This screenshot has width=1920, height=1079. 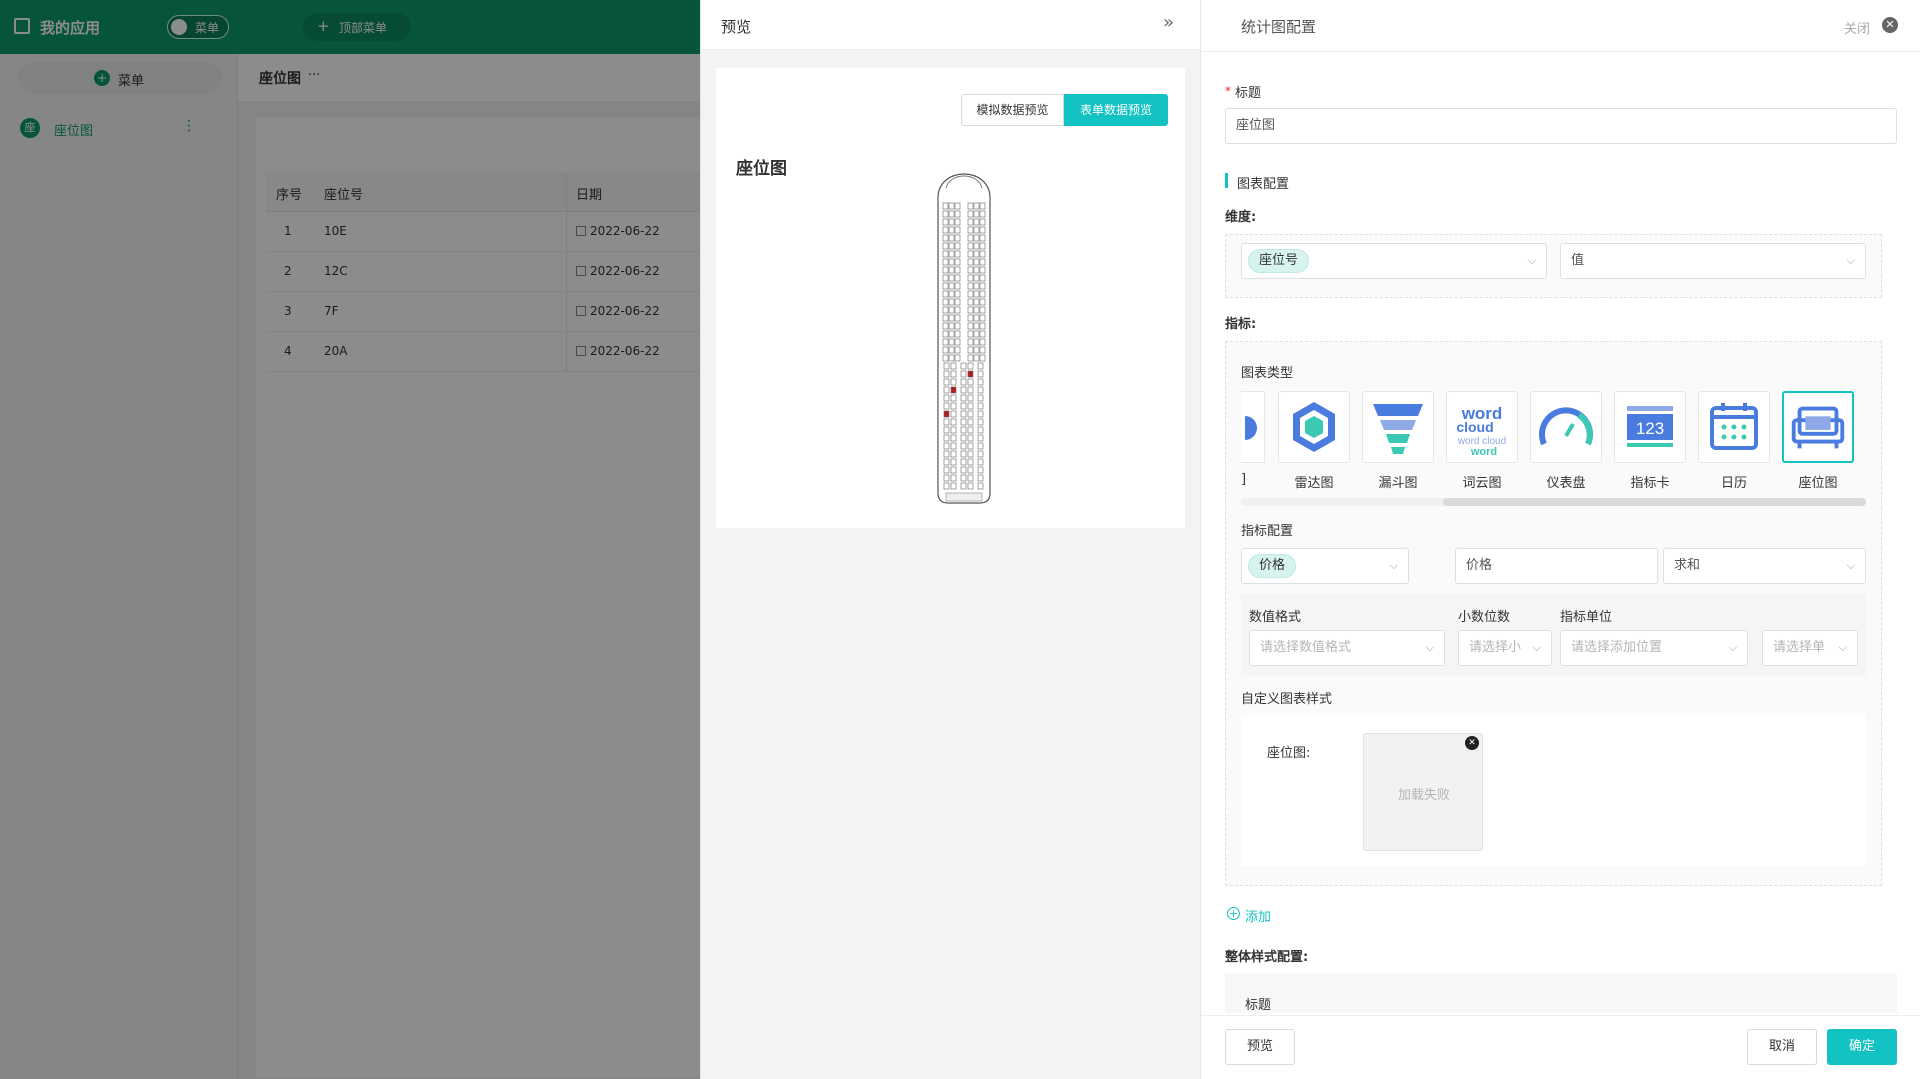 What do you see at coordinates (1267, 957) in the screenshot?
I see `overall-style-label: 整体样式配置:` at bounding box center [1267, 957].